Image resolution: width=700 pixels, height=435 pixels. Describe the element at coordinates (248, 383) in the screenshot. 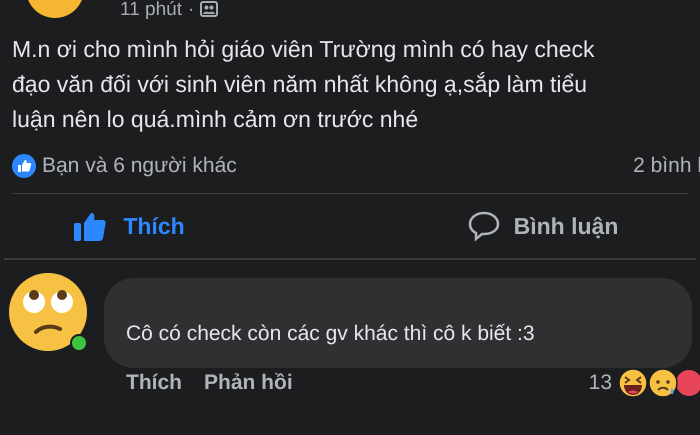

I see `reply-link: Phản hồi` at that location.